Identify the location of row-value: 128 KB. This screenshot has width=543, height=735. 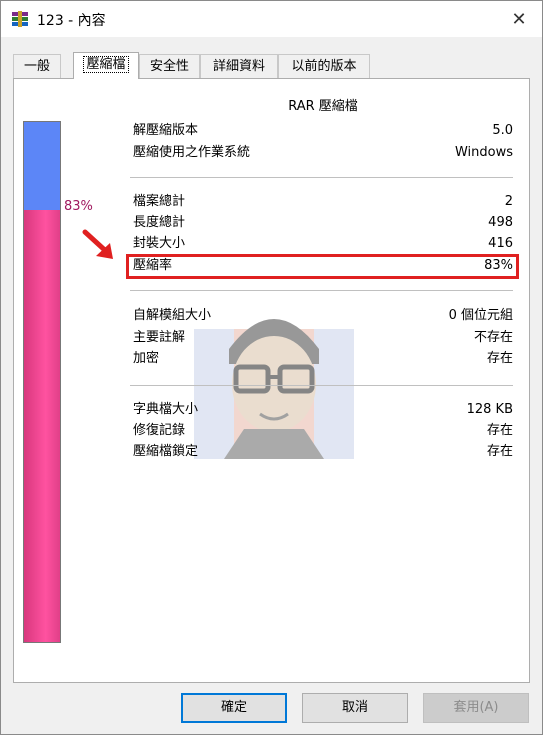
(489, 409).